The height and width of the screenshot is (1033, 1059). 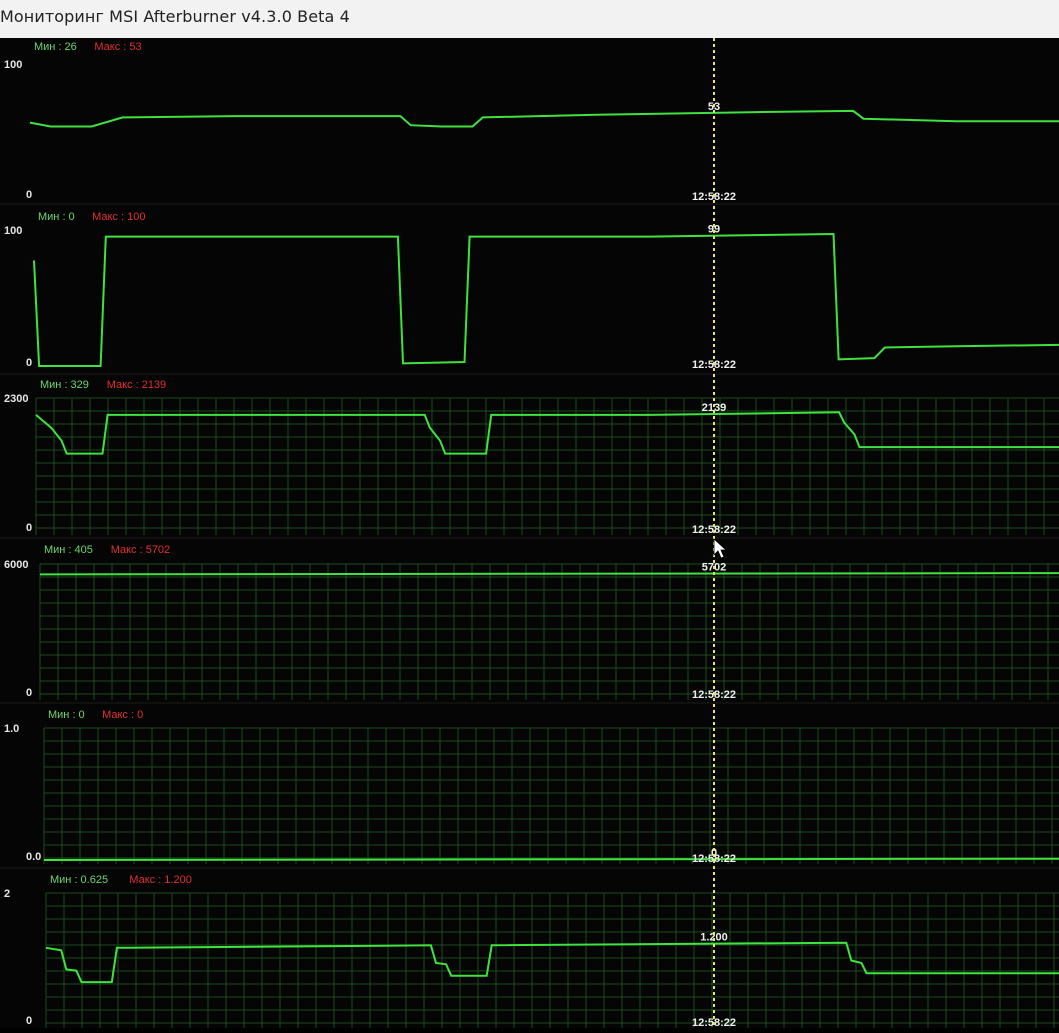 I want to click on window-title-bar: Мониторинг MSI Afterburner v4.3.0 Beta 4, so click(x=529, y=19).